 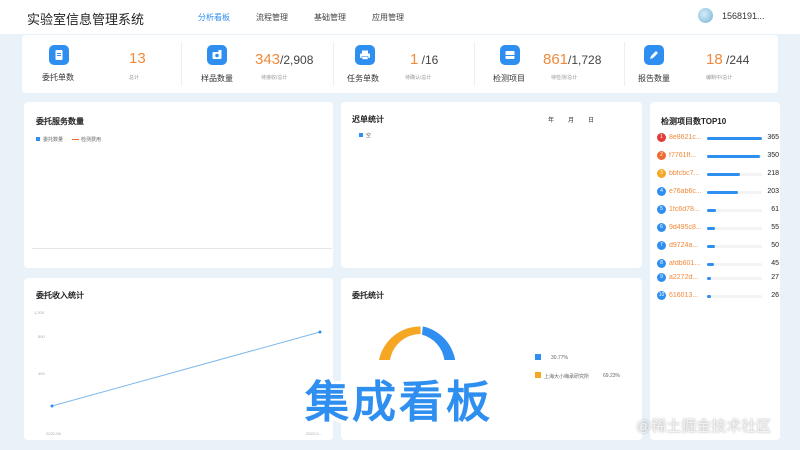 I want to click on watermark: @稀土掘金技术社区, so click(x=704, y=426).